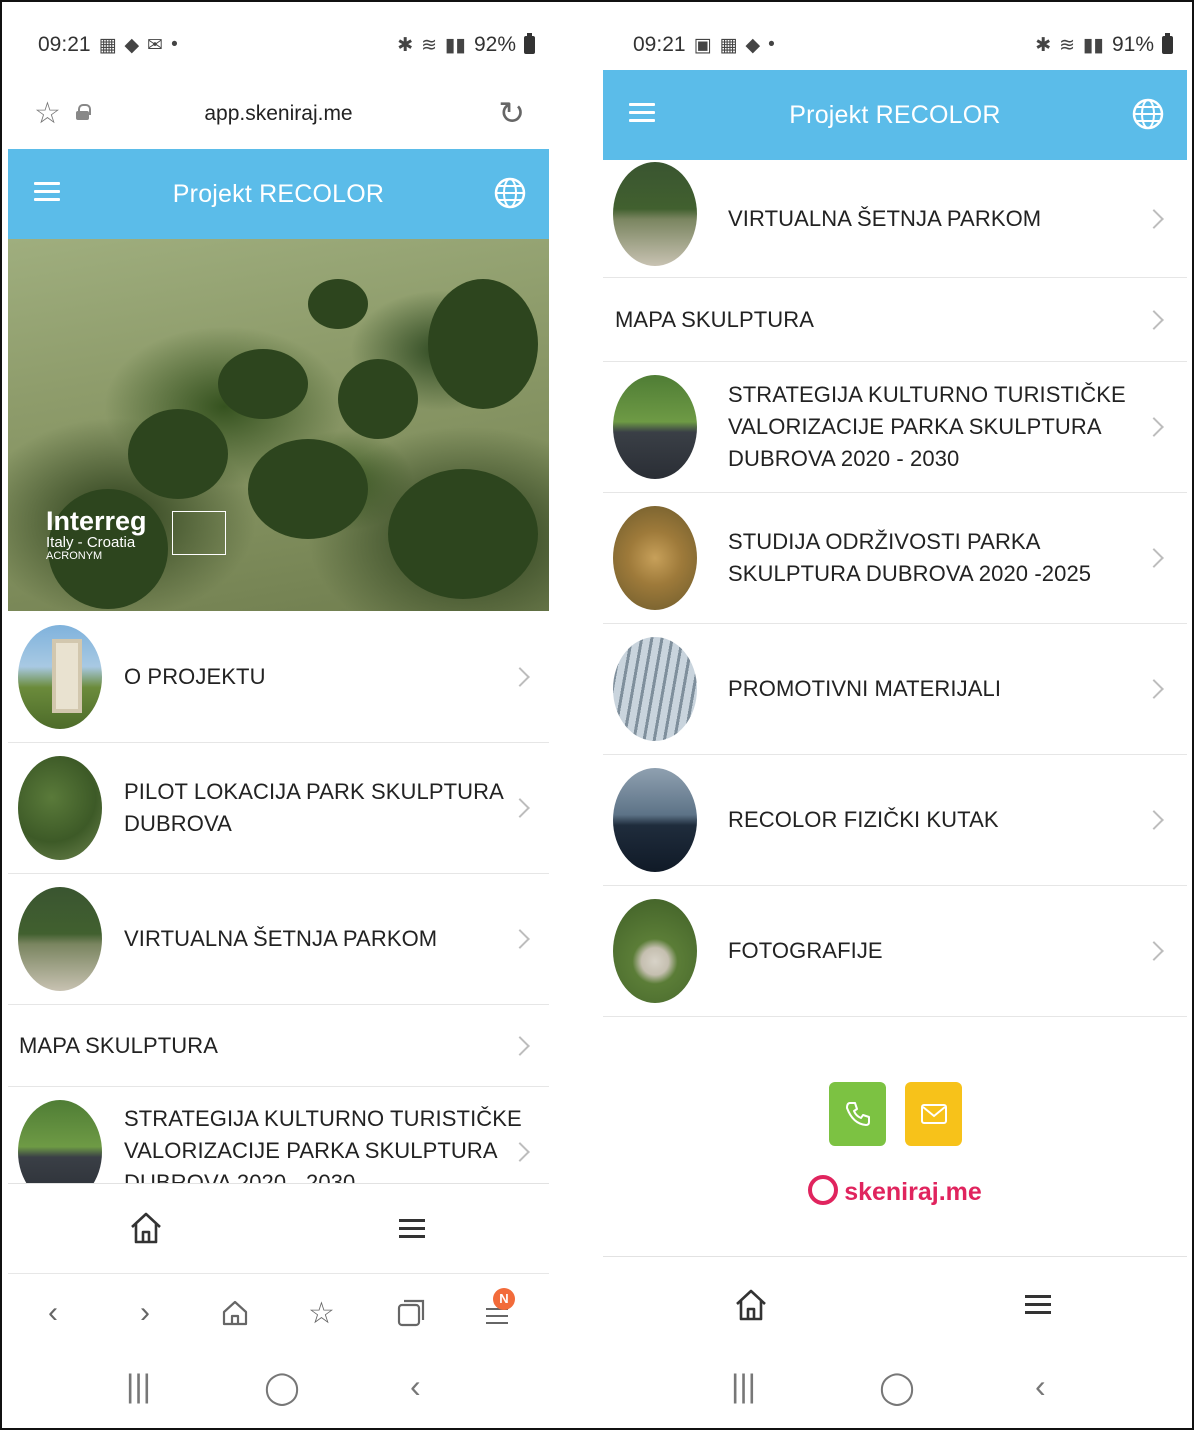 The height and width of the screenshot is (1430, 1194). Describe the element at coordinates (895, 689) in the screenshot. I see `list-item-promotivni: PROMOTIVNI MATERIJALI` at that location.